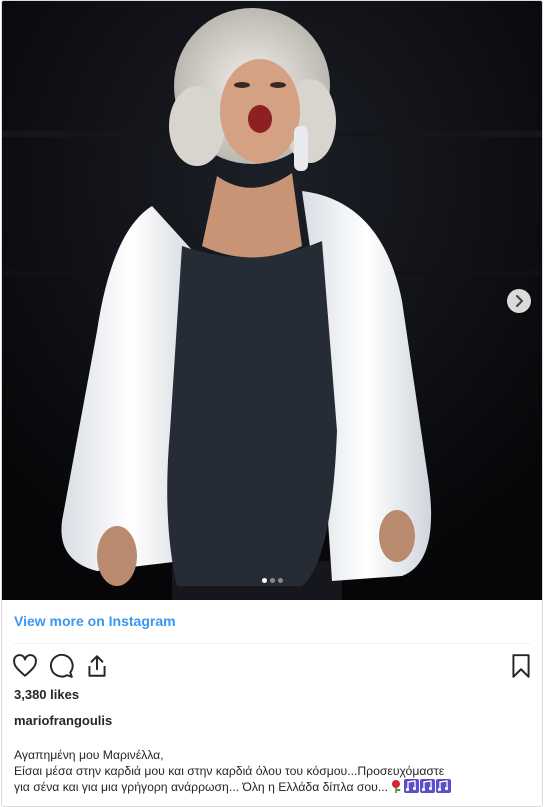 The image size is (544, 807). I want to click on comment-button, so click(61, 666).